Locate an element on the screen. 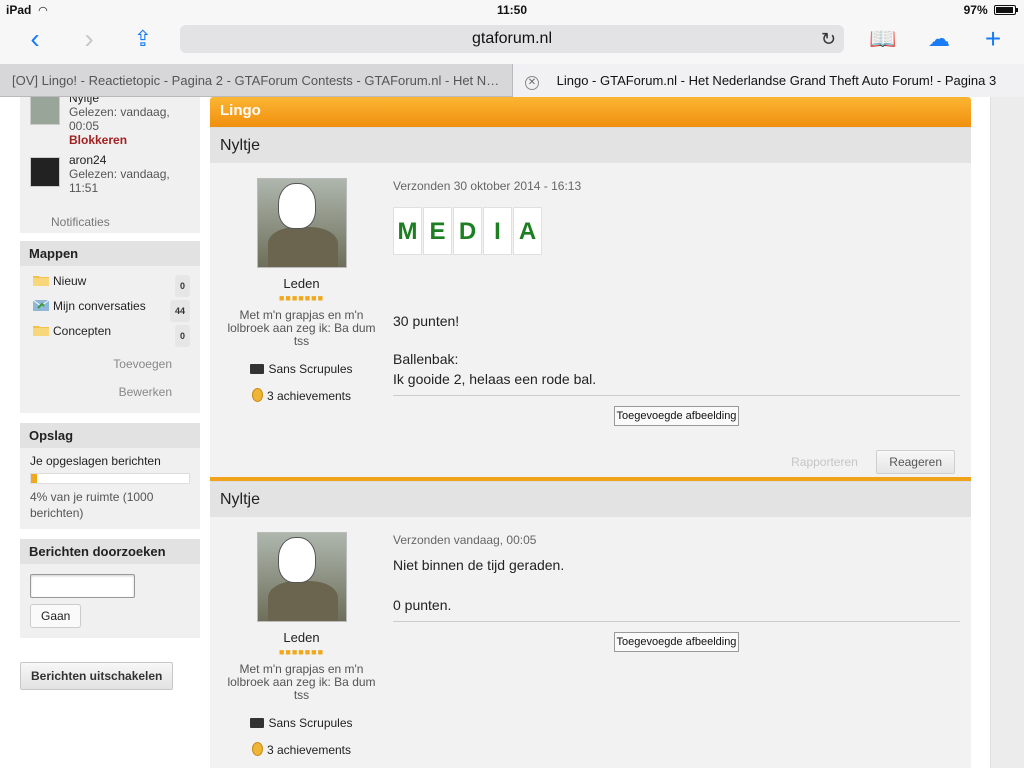 The image size is (1024, 768). lingo-letter: E is located at coordinates (437, 231).